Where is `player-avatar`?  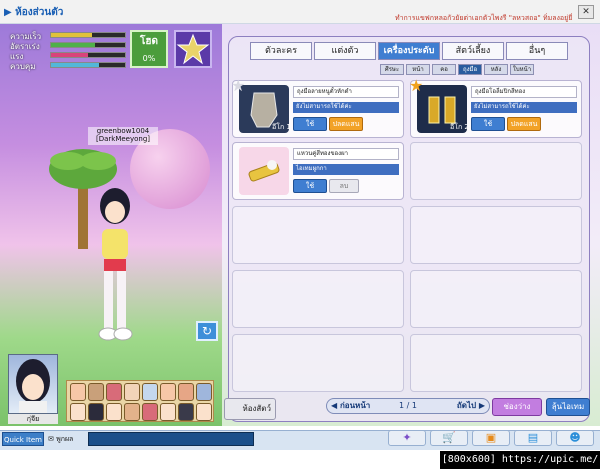 player-avatar is located at coordinates (115, 264).